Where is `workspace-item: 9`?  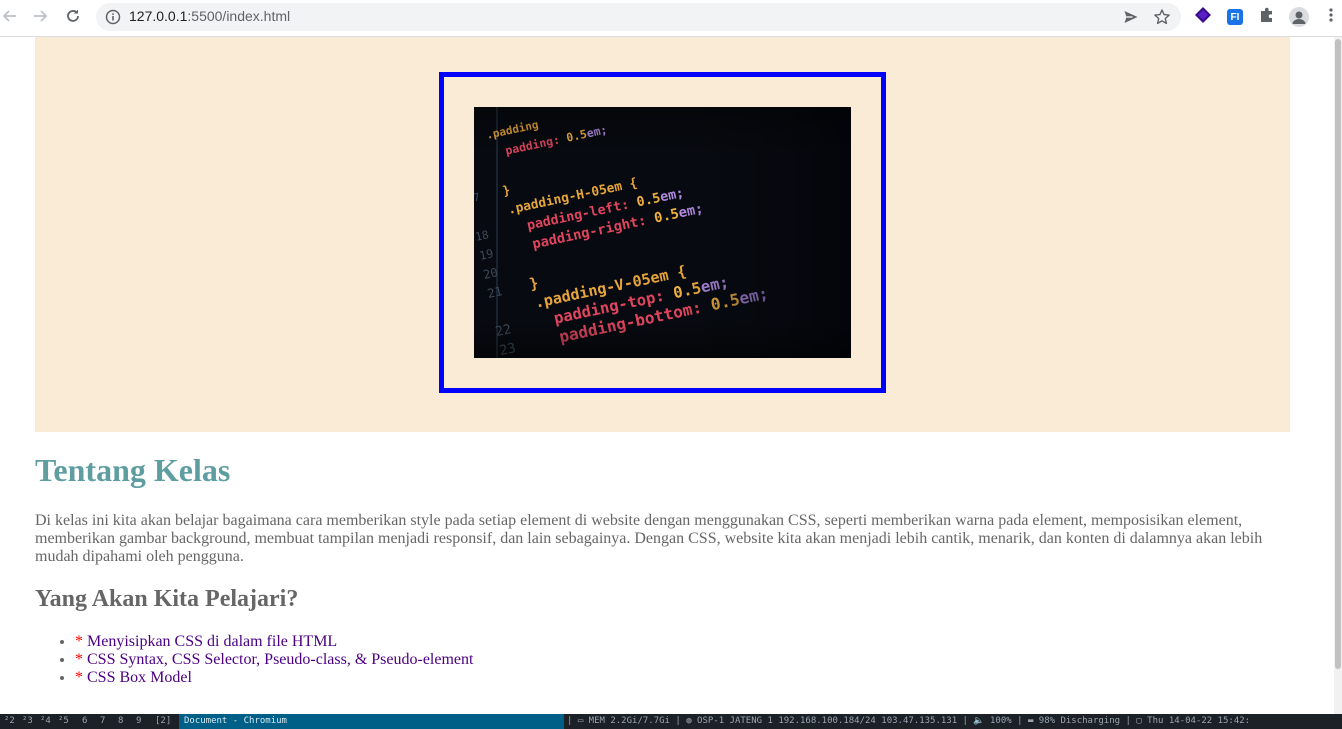 workspace-item: 9 is located at coordinates (138, 721).